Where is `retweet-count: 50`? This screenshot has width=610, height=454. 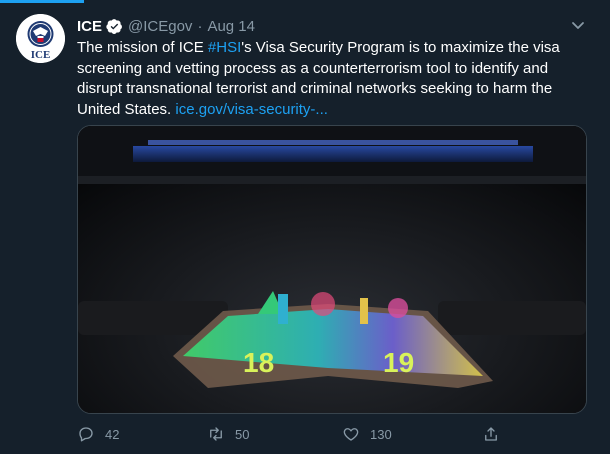 retweet-count: 50 is located at coordinates (242, 434).